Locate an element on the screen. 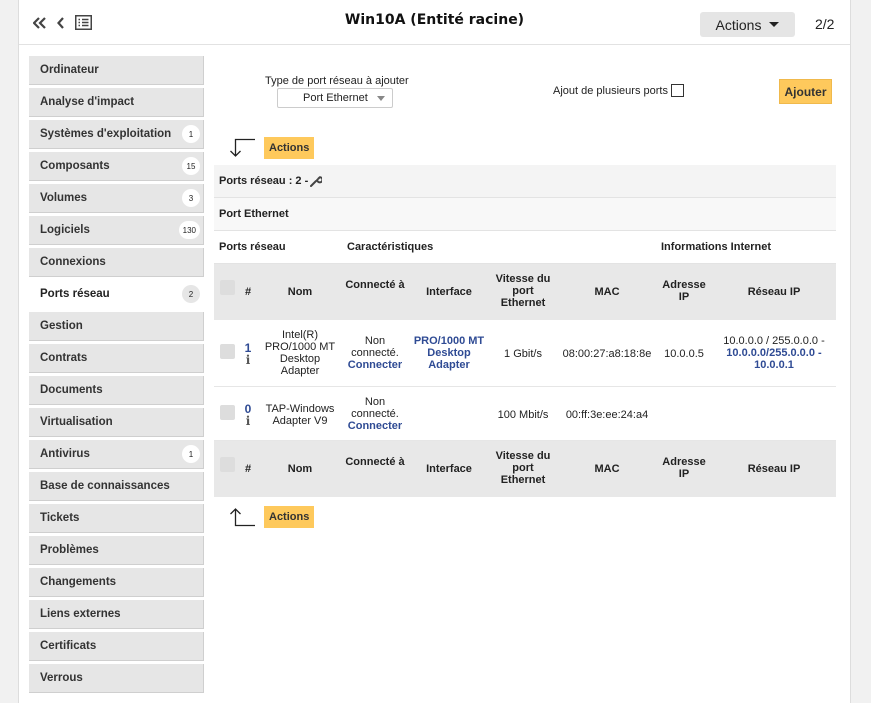 Image resolution: width=871 pixels, height=703 pixels. sidebar-item-label: Volumes is located at coordinates (64, 198).